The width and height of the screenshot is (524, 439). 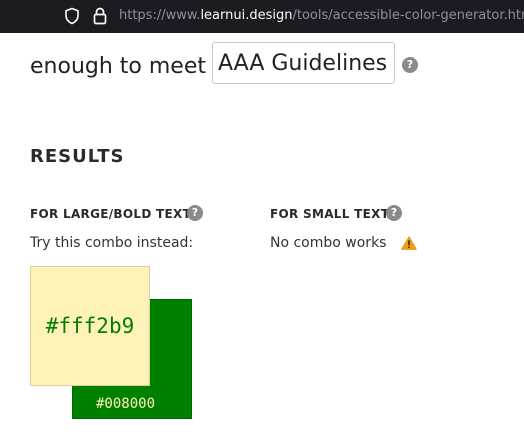 I want to click on guideline-select: AAA Guidelines, so click(x=303, y=63).